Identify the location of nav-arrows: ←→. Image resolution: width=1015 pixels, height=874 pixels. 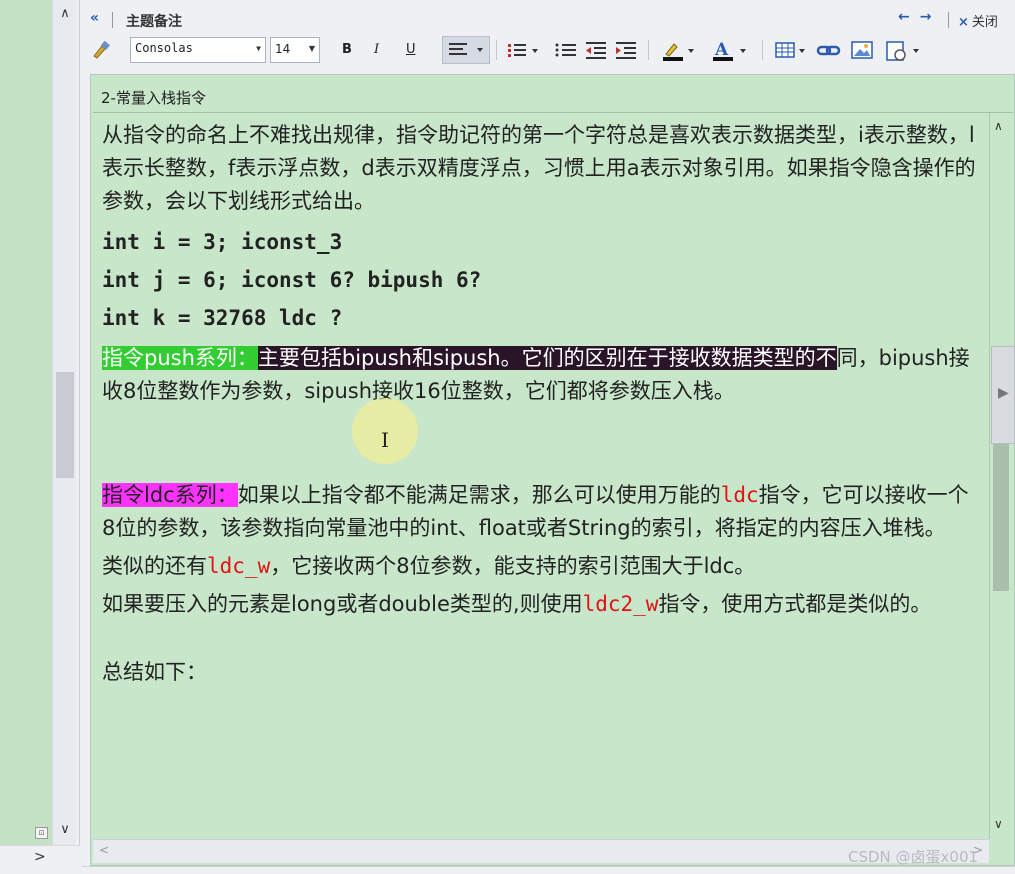
(919, 17).